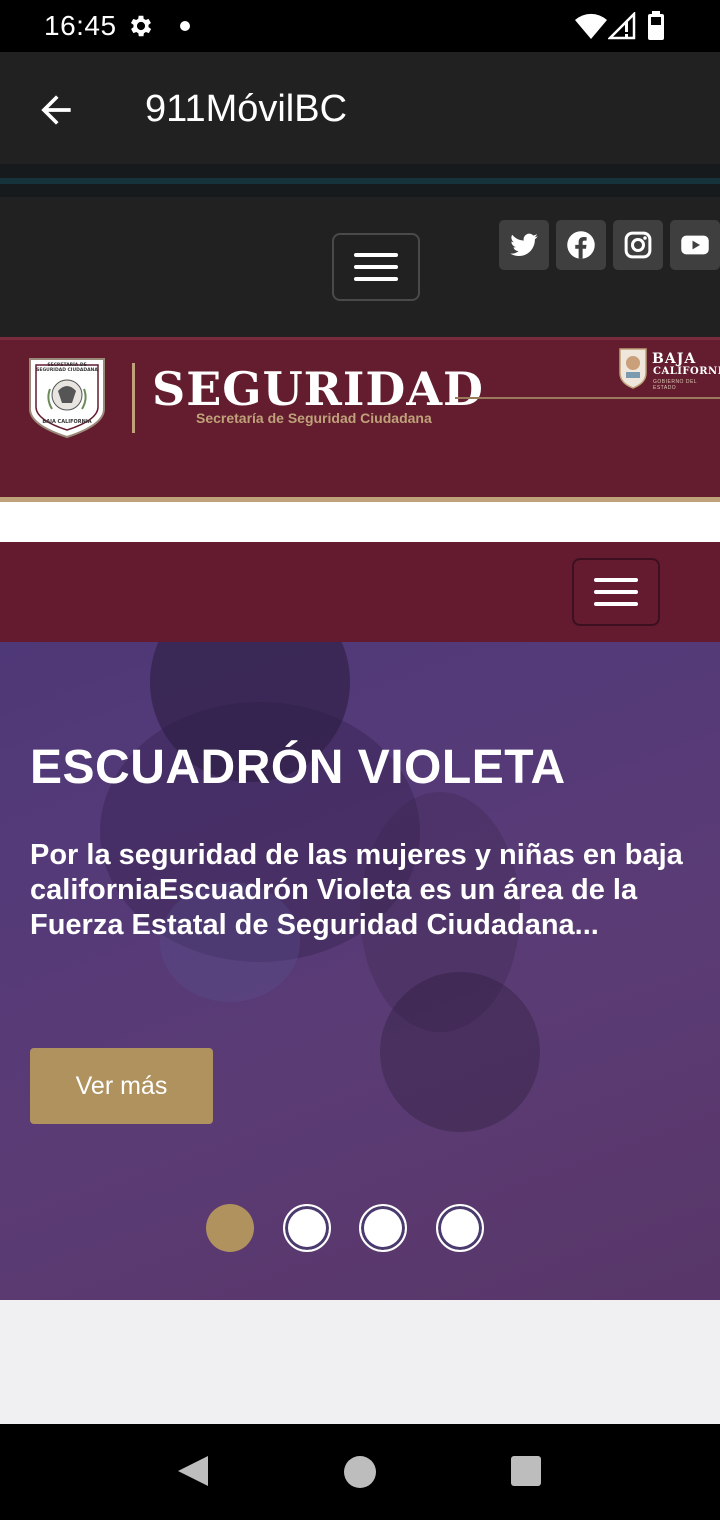 This screenshot has height=1520, width=720. What do you see at coordinates (360, 522) in the screenshot?
I see `white-spacer` at bounding box center [360, 522].